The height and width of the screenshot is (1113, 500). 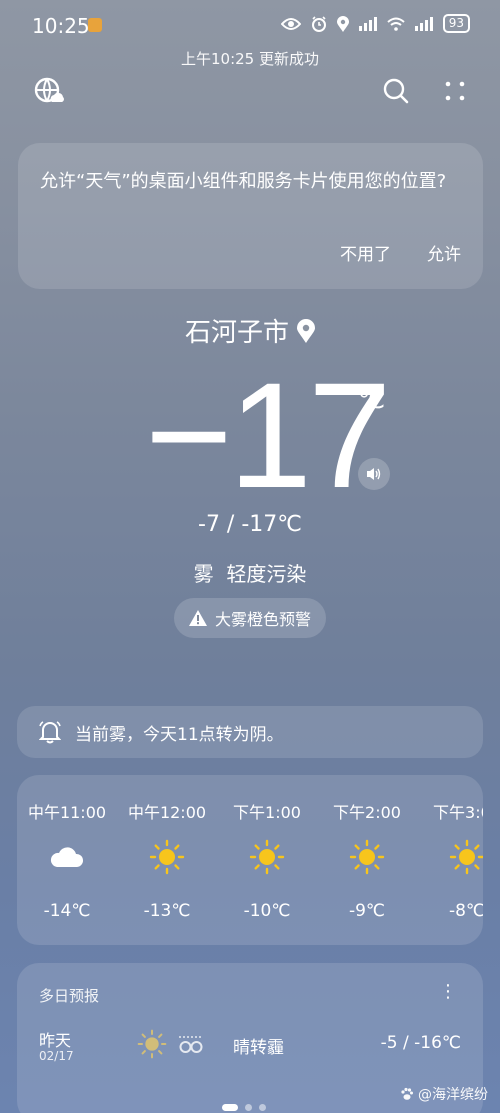 What do you see at coordinates (365, 252) in the screenshot?
I see `decline-button: 不用了` at bounding box center [365, 252].